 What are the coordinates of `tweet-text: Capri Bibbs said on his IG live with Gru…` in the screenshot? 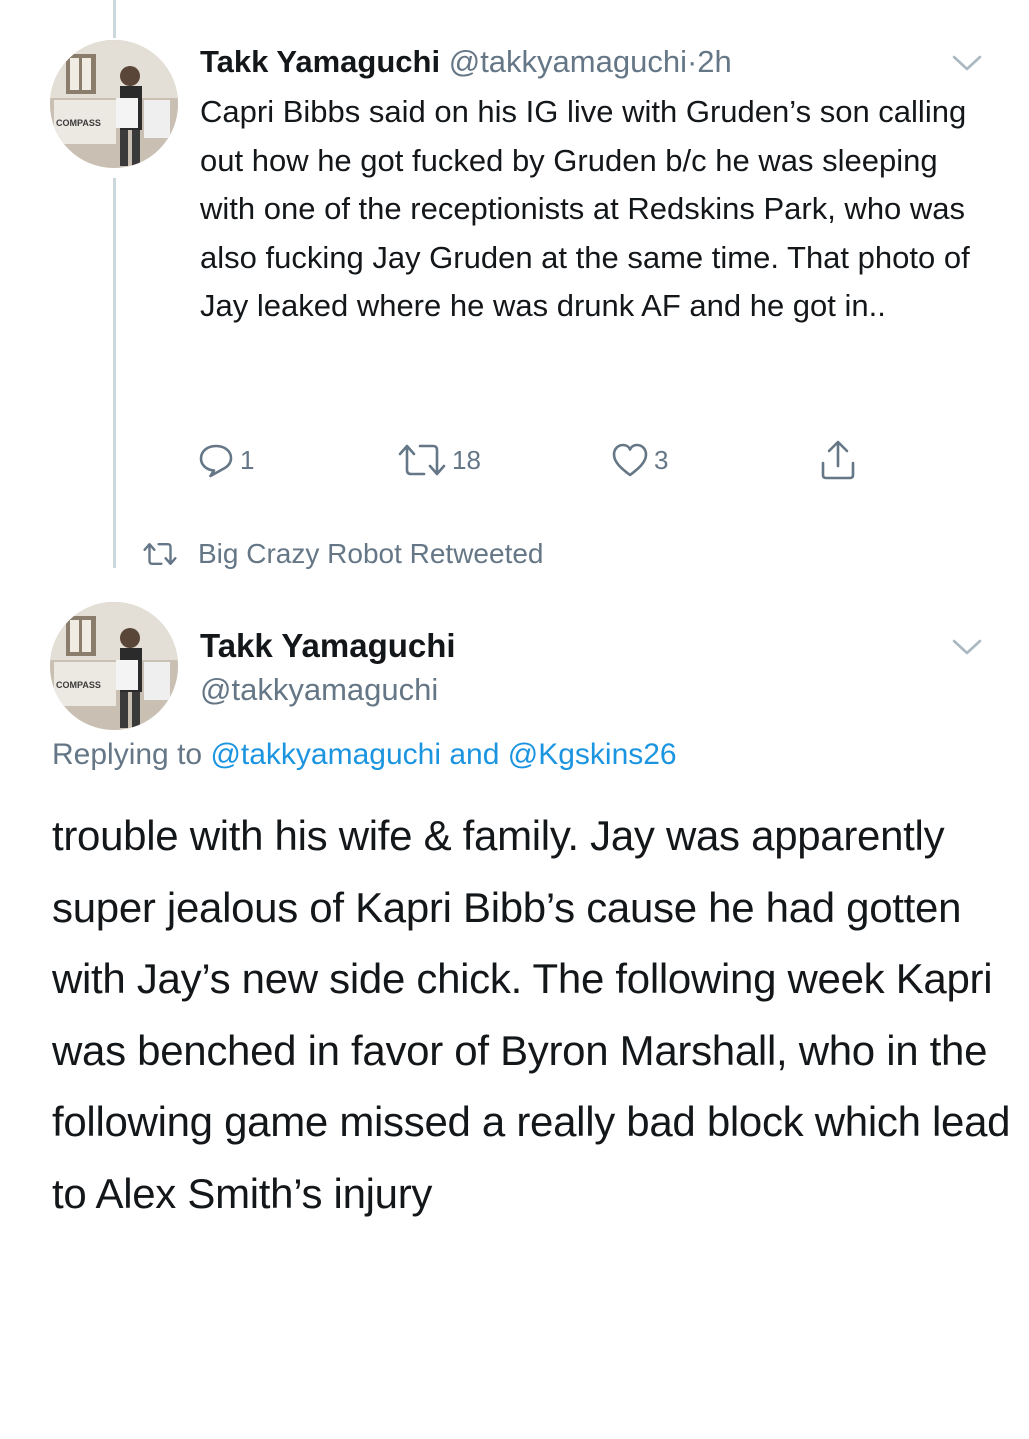 It's located at (585, 208).